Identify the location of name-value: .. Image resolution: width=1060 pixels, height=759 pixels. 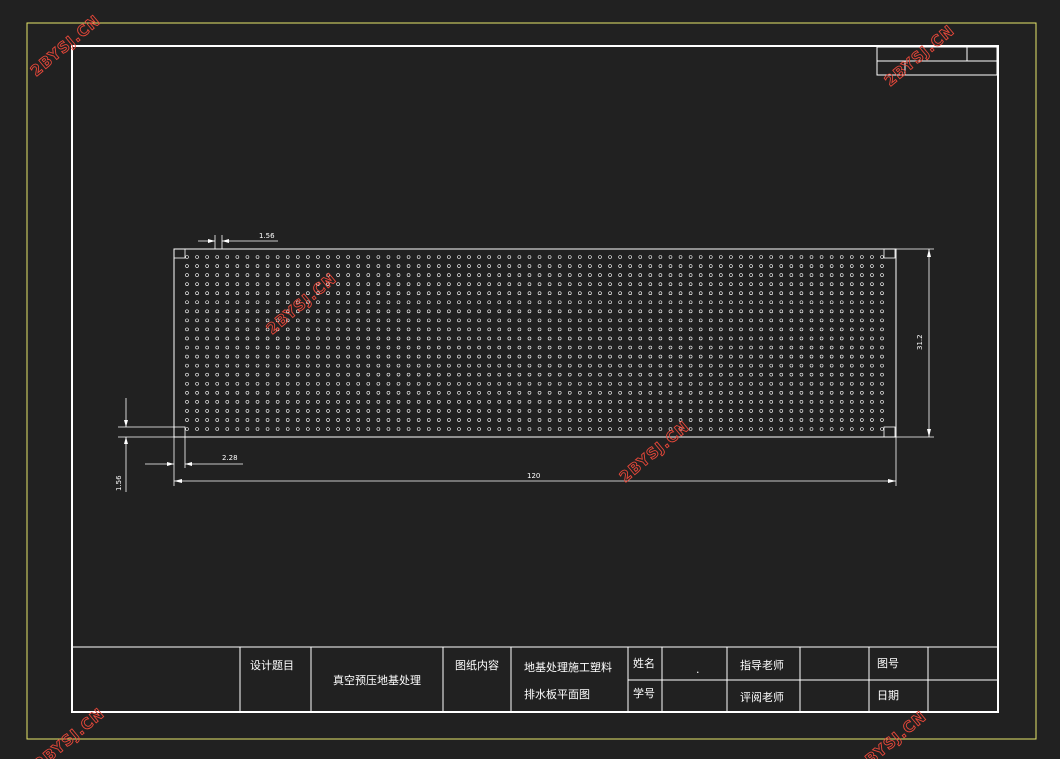
(698, 669).